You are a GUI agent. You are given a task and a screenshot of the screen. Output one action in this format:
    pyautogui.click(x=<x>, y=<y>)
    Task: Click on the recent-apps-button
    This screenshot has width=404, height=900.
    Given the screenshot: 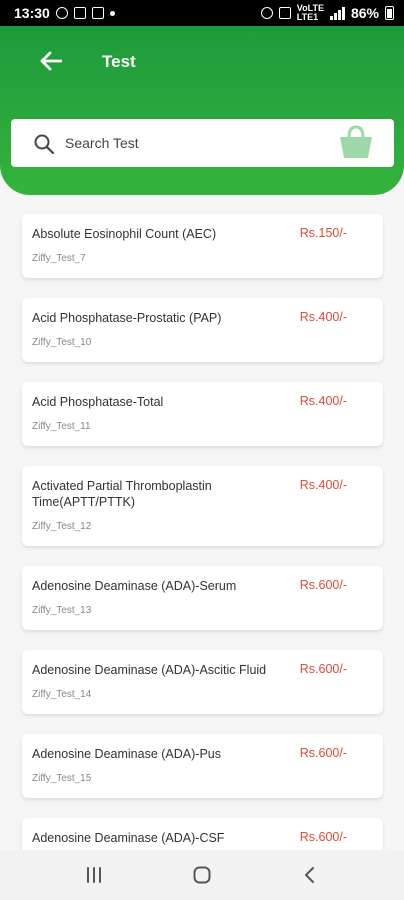 What is the action you would take?
    pyautogui.click(x=94, y=875)
    